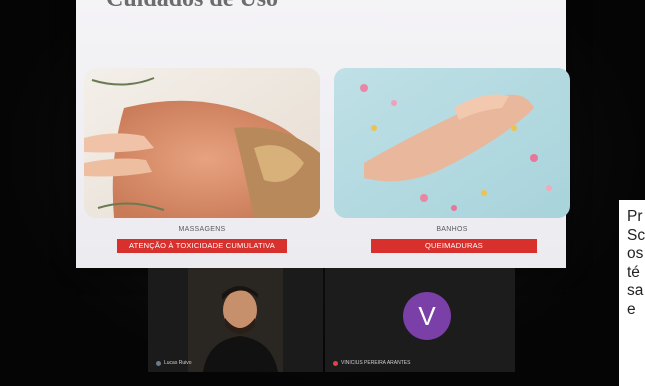 The image size is (645, 386). Describe the element at coordinates (202, 229) in the screenshot. I see `massage-caption: MASSAGENS` at that location.